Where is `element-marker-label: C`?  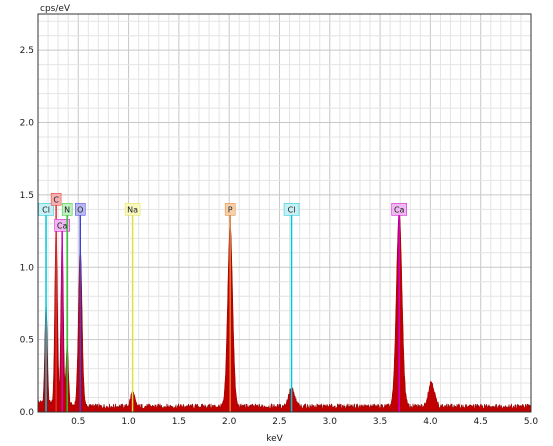 element-marker-label: C is located at coordinates (56, 199).